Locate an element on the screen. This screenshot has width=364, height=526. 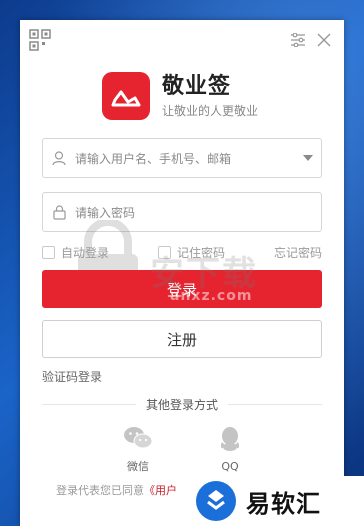
other-login-divider: 其他登录方式 is located at coordinates (182, 404).